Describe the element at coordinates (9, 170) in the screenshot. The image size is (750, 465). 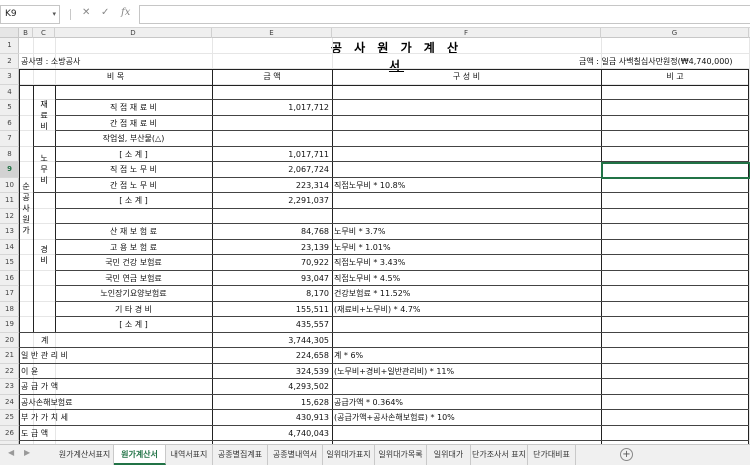
I see `row-header: 9` at that location.